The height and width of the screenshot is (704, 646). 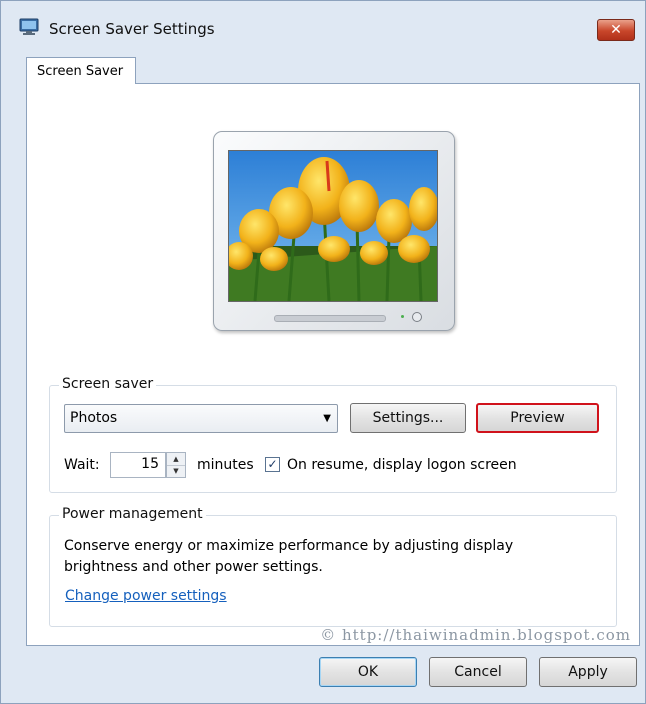 I want to click on monitor-drive-slot, so click(x=330, y=318).